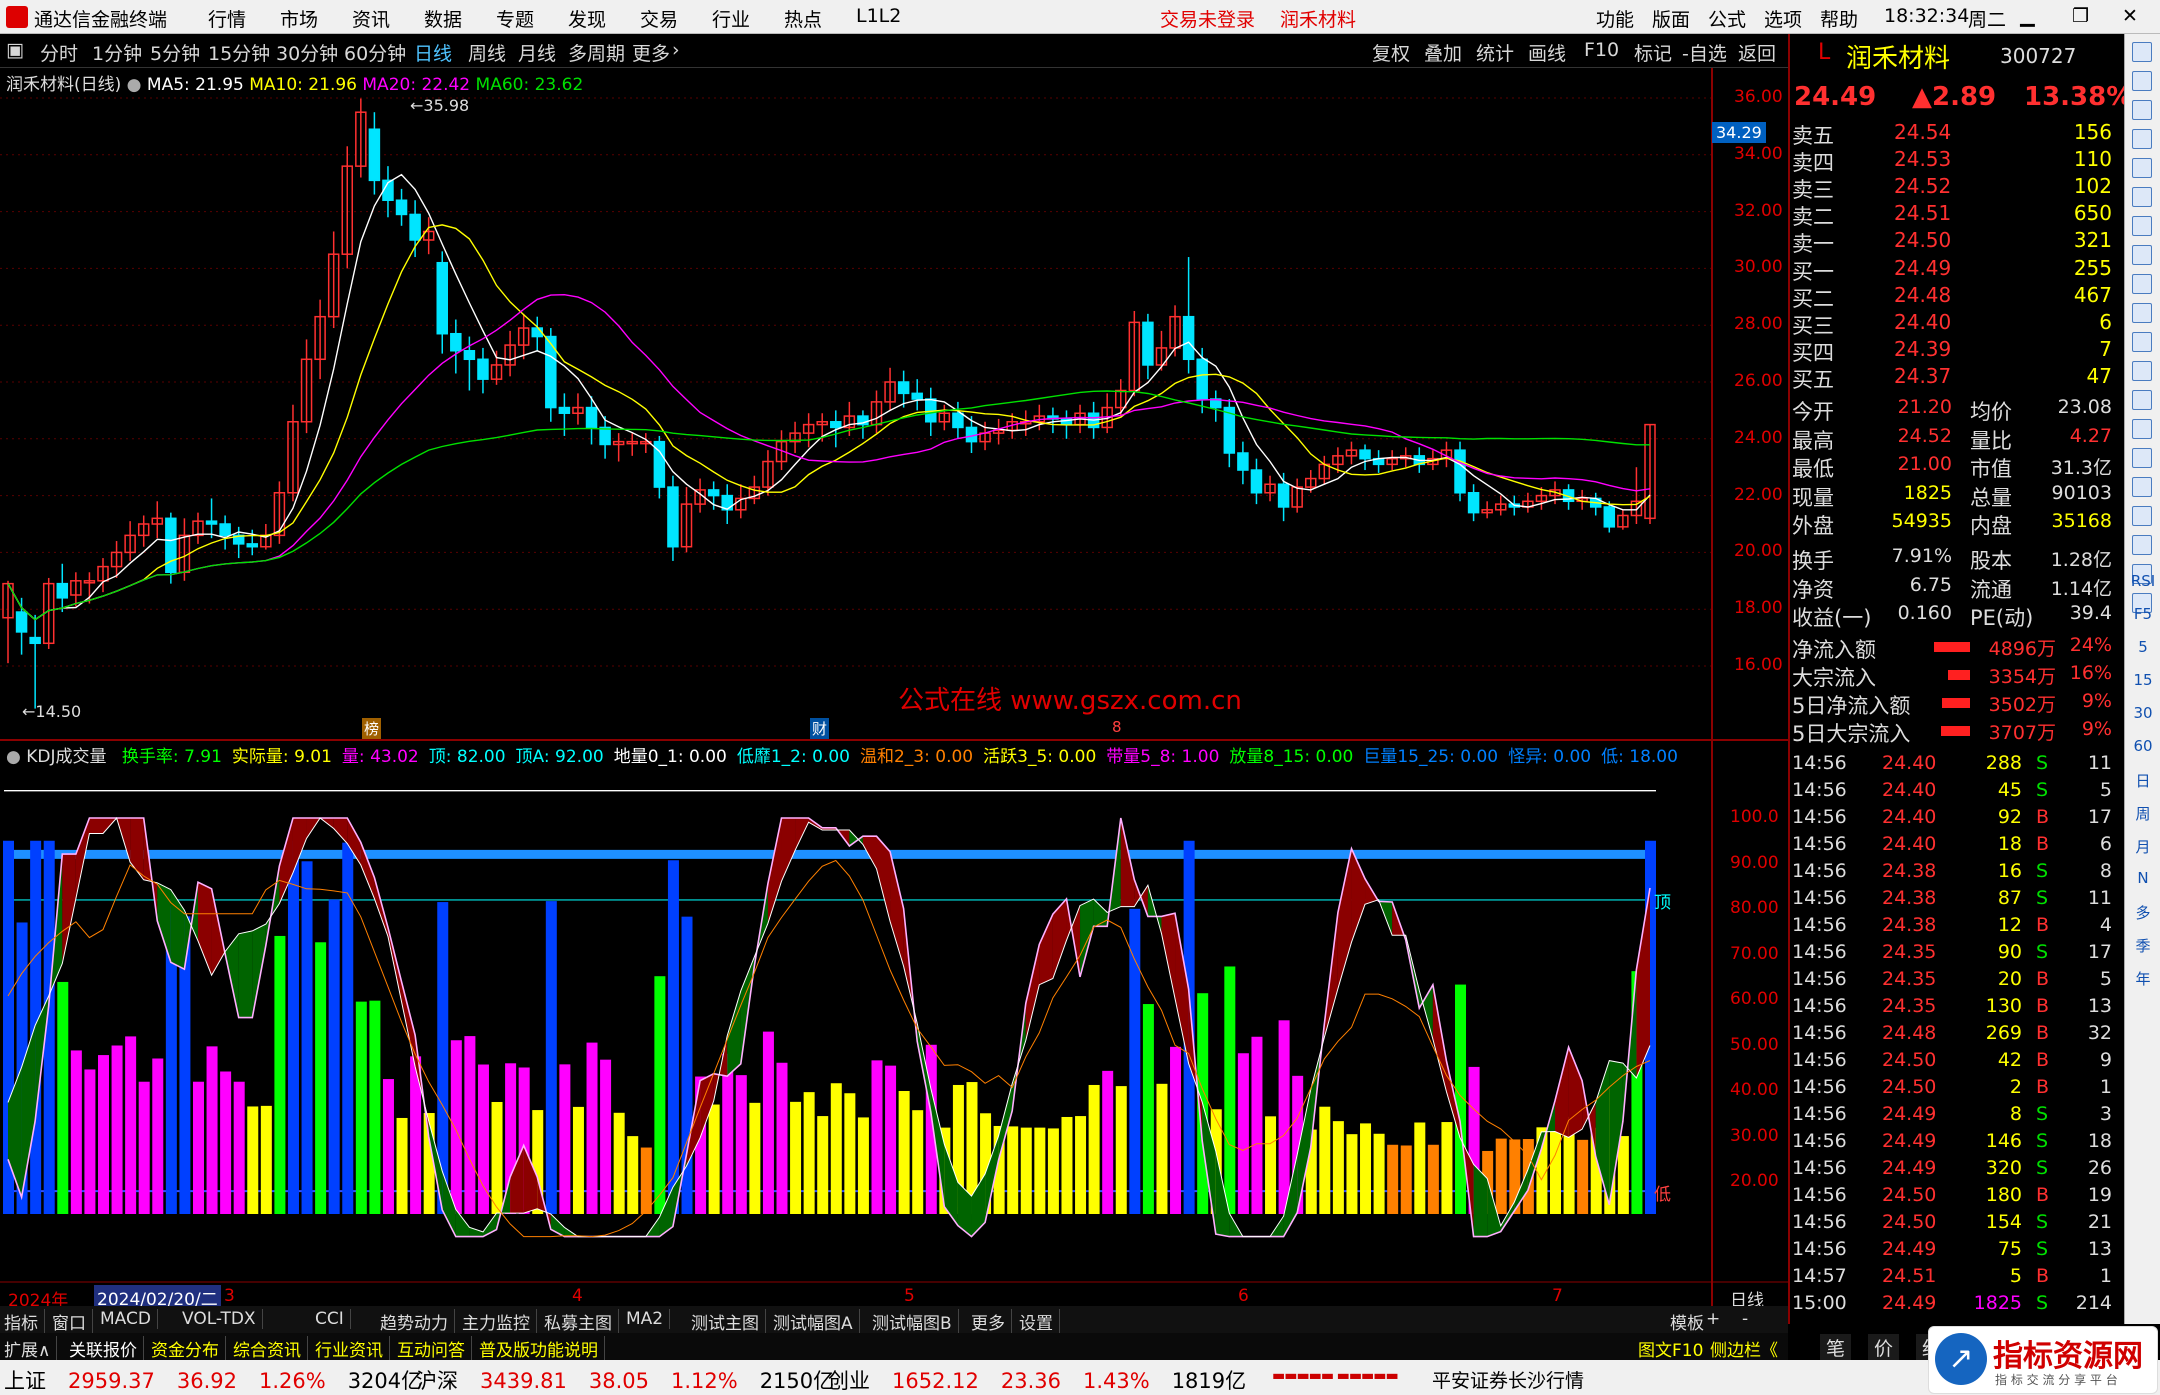 This screenshot has width=2160, height=1395. I want to click on strip-label: F5, so click(2143, 614).